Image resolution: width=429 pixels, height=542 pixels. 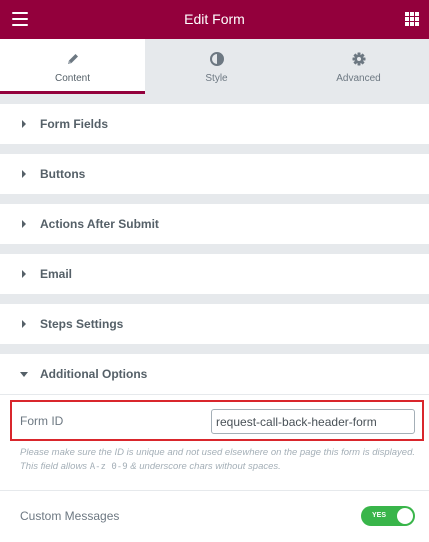 What do you see at coordinates (313, 421) in the screenshot?
I see `form-id-input` at bounding box center [313, 421].